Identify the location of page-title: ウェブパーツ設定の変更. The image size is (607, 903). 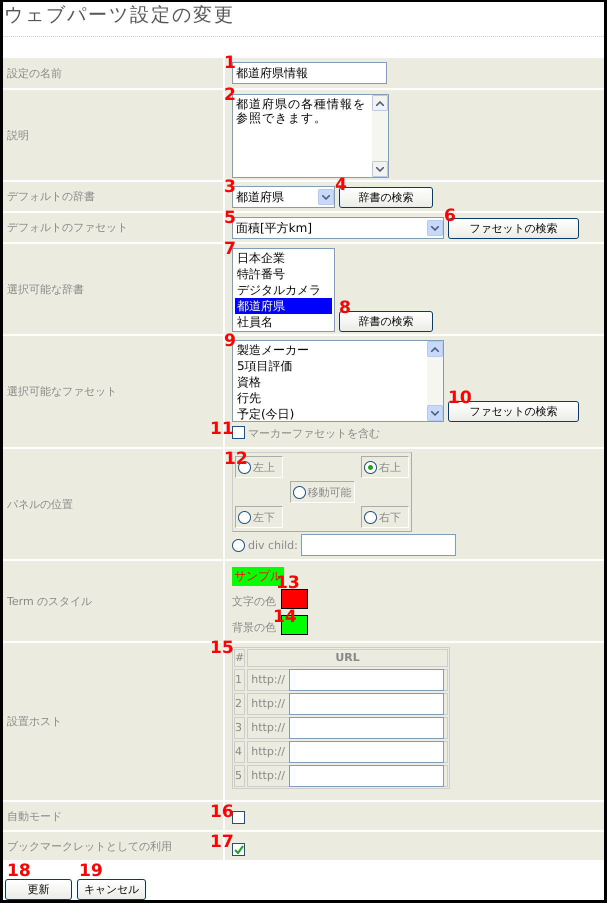
(303, 19).